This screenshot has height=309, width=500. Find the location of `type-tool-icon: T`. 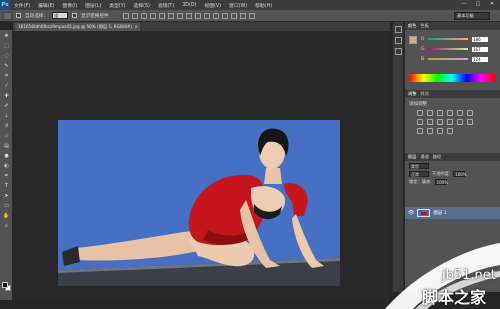

type-tool-icon: T is located at coordinates (6, 186).